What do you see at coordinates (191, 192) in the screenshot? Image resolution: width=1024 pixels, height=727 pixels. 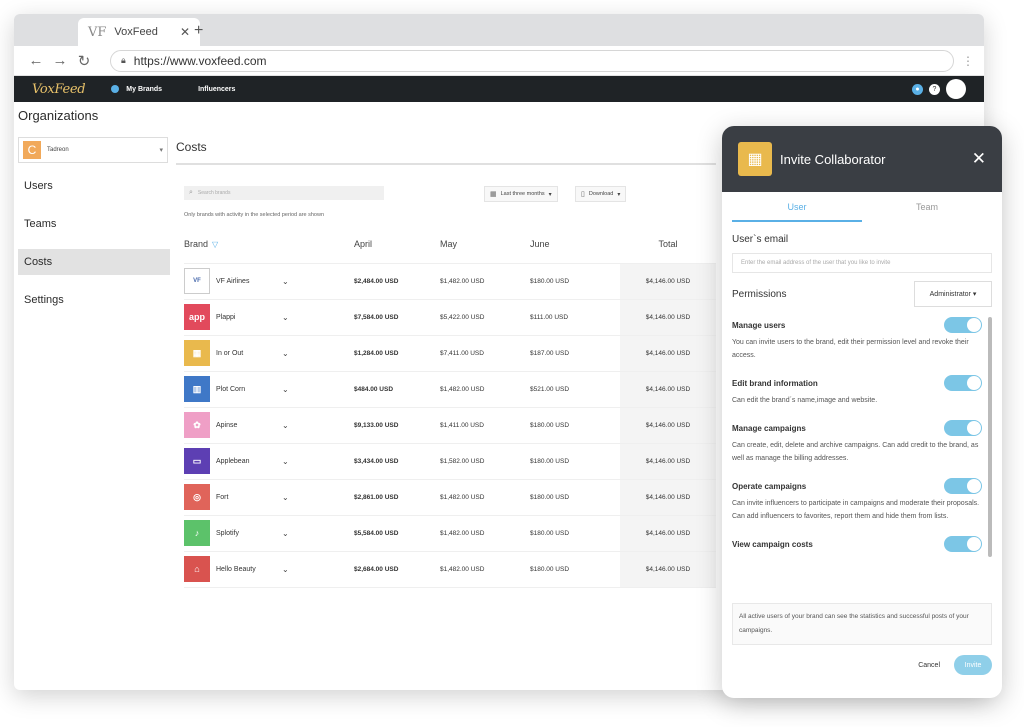 I see `search-icon: ⌕` at bounding box center [191, 192].